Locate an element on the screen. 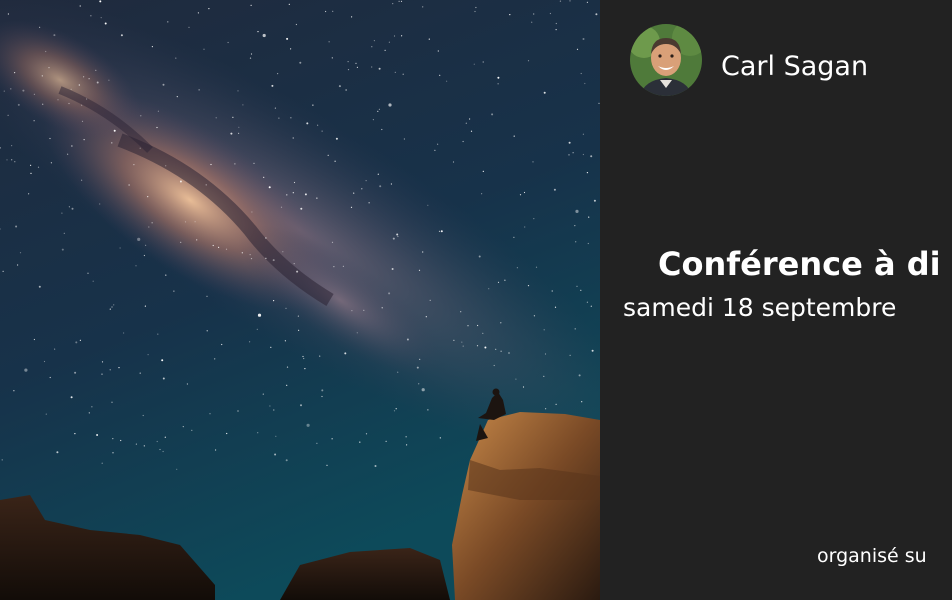  host-avatar is located at coordinates (666, 60).